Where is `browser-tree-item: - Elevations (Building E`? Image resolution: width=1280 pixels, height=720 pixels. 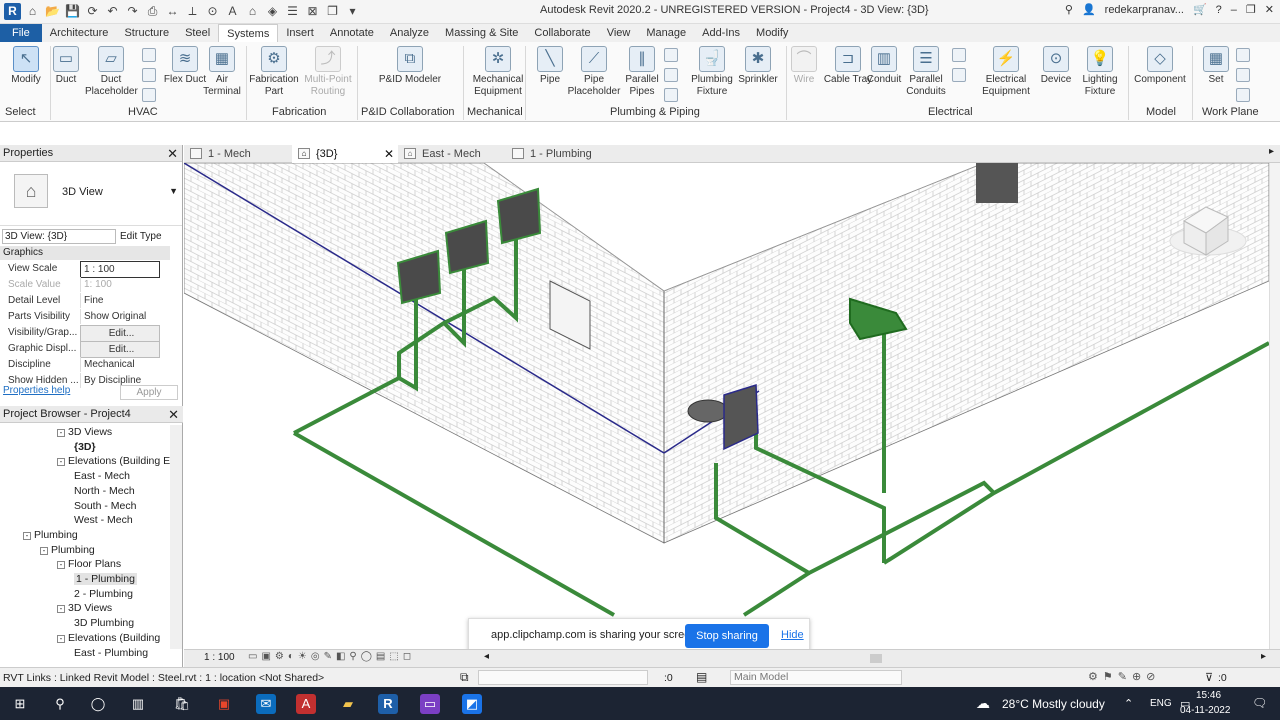 browser-tree-item: - Elevations (Building E is located at coordinates (113, 461).